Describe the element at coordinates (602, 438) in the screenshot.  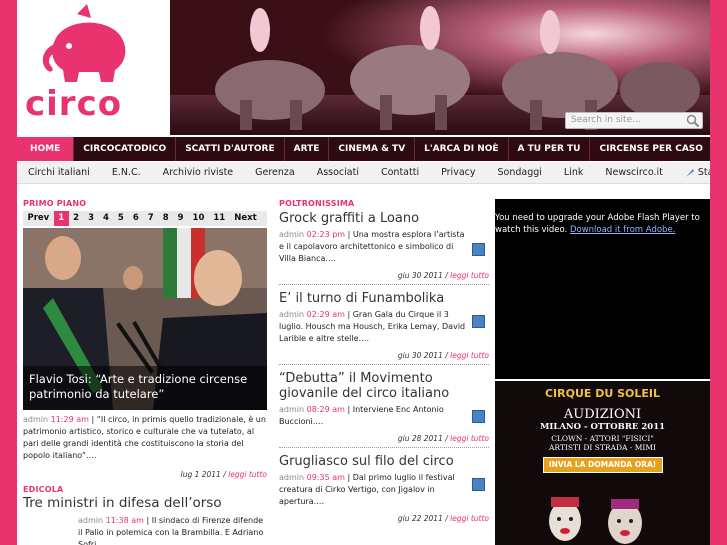
I see `ad-roles: CLOWN - ATTORI "FISICI"` at that location.